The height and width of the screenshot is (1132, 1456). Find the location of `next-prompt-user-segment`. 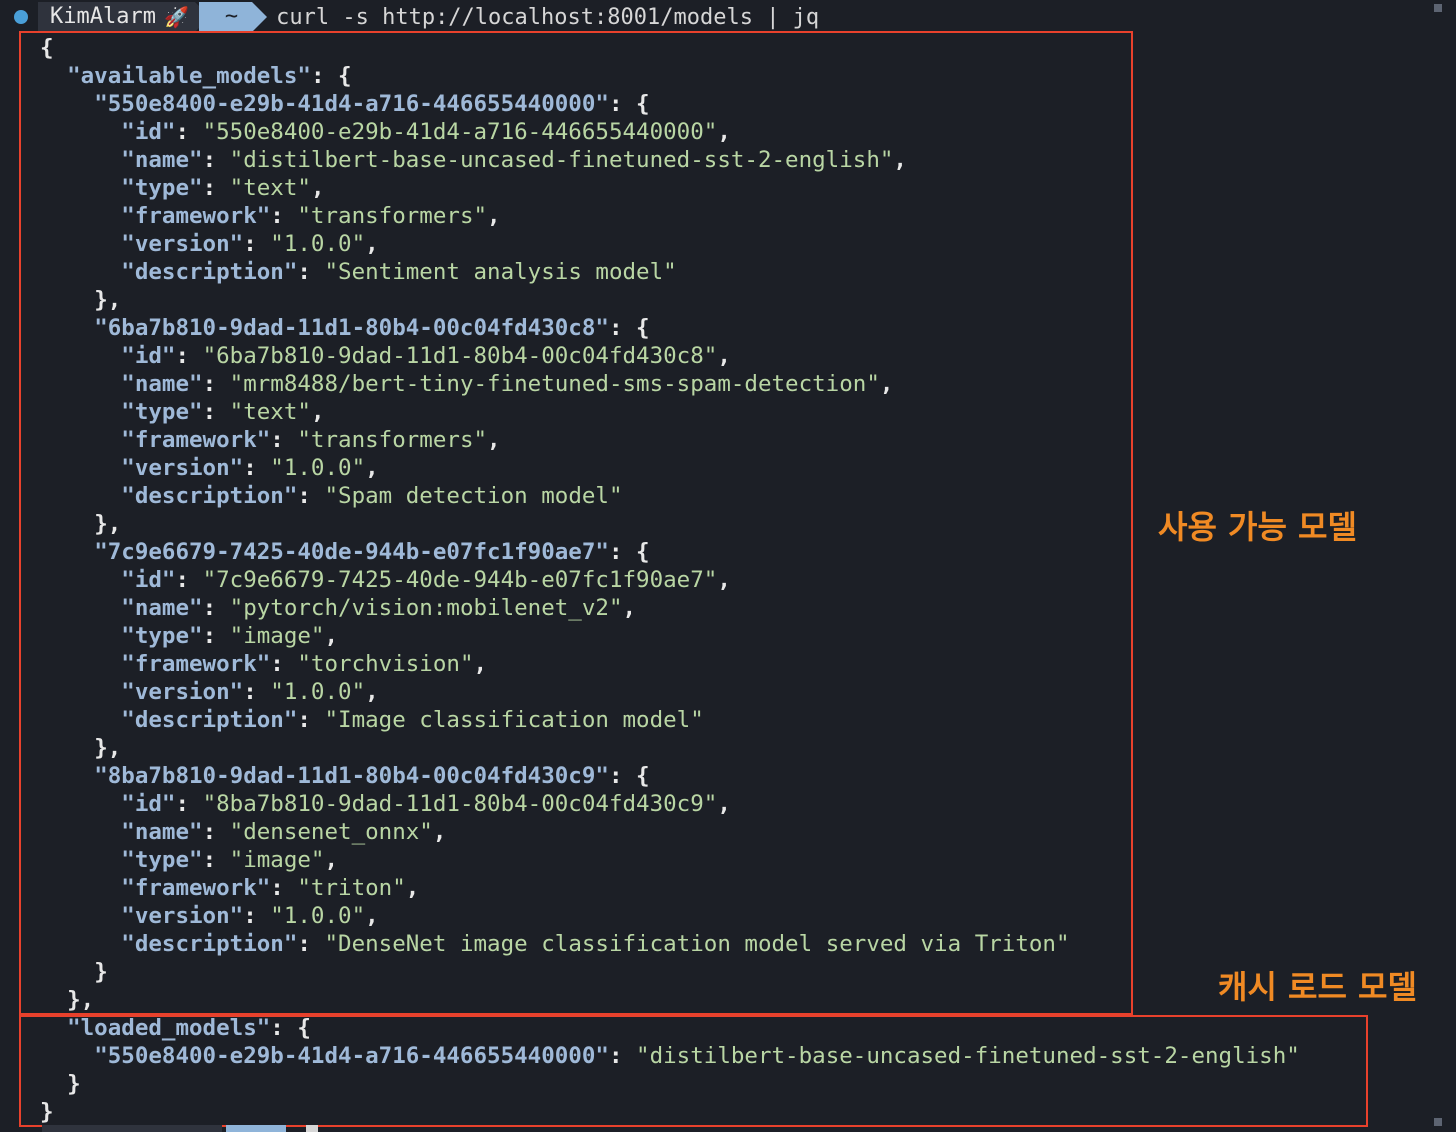

next-prompt-user-segment is located at coordinates (132, 1128).